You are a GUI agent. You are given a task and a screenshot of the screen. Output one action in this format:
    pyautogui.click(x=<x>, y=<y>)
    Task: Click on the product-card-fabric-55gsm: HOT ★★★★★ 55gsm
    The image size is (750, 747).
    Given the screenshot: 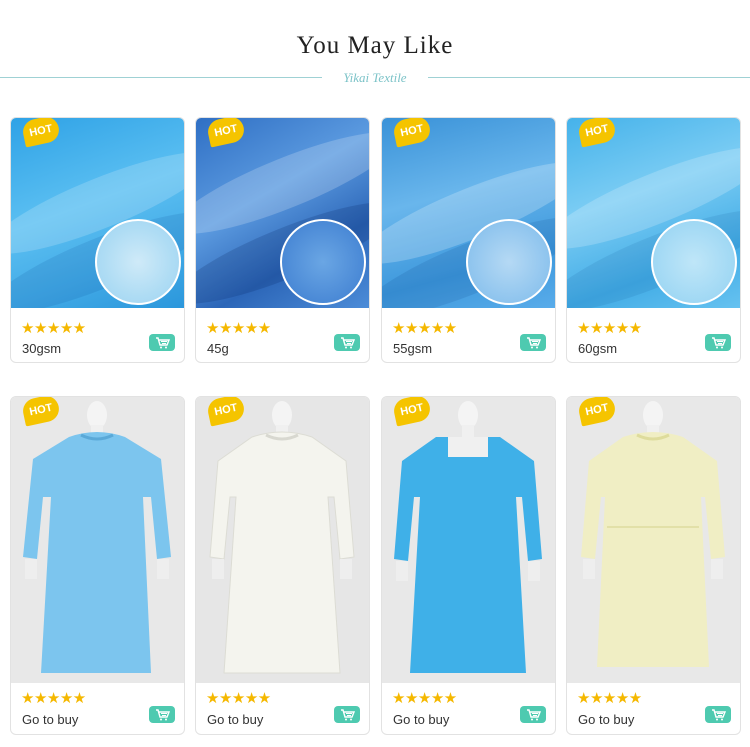 What is the action you would take?
    pyautogui.click(x=468, y=240)
    